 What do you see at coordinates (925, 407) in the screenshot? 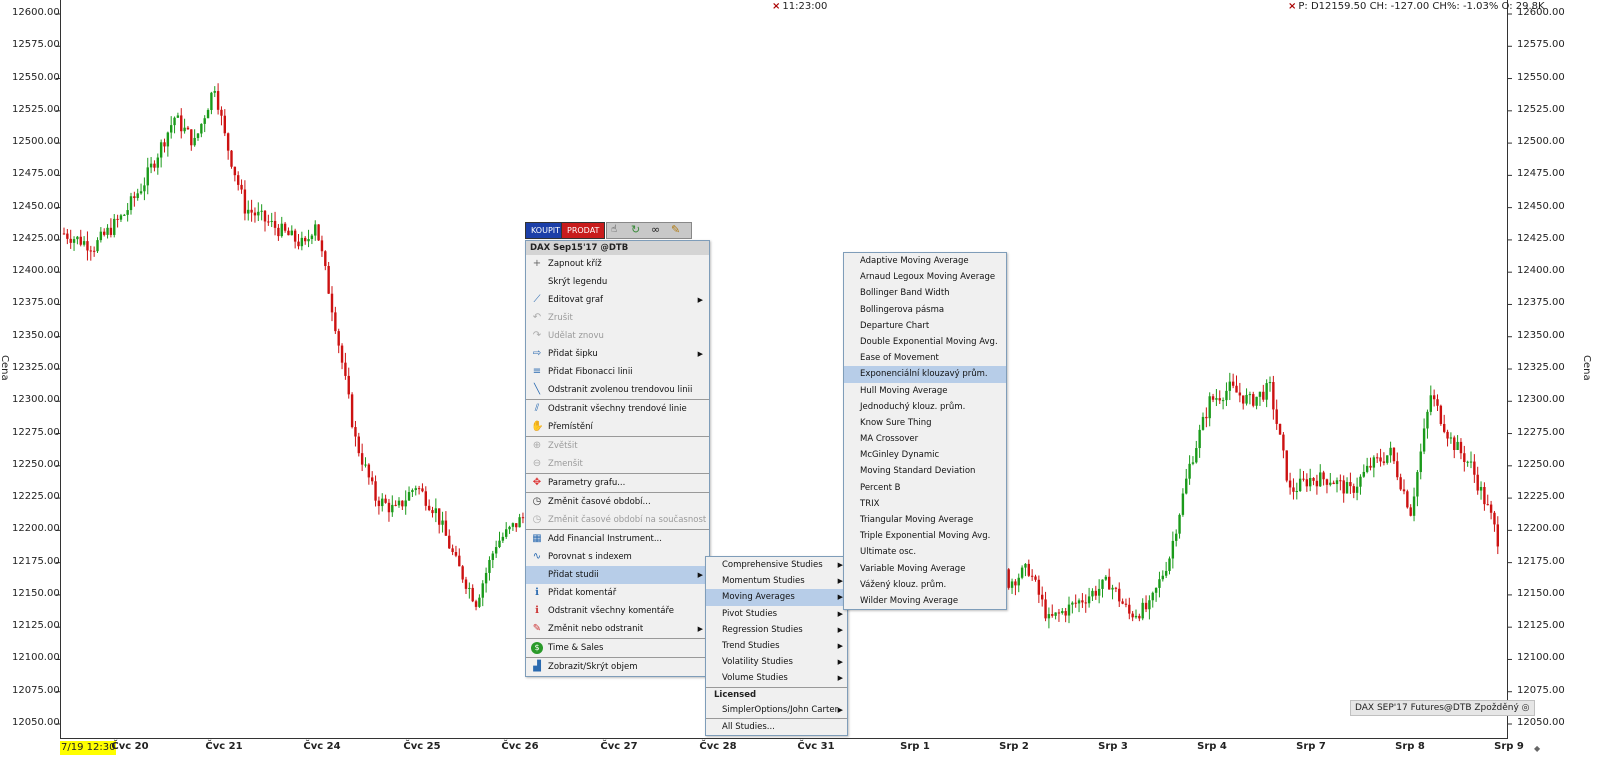
I see `moving-average-item: Jednoduchý klouz. prům.` at bounding box center [925, 407].